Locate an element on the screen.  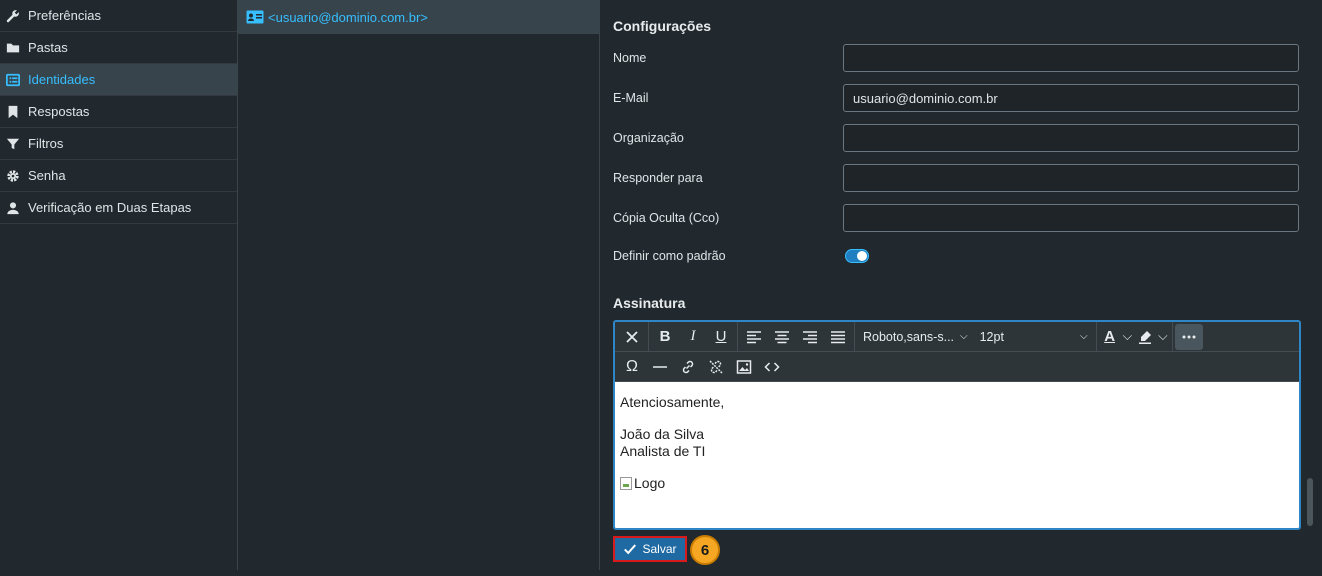
default-toggle is located at coordinates (857, 256).